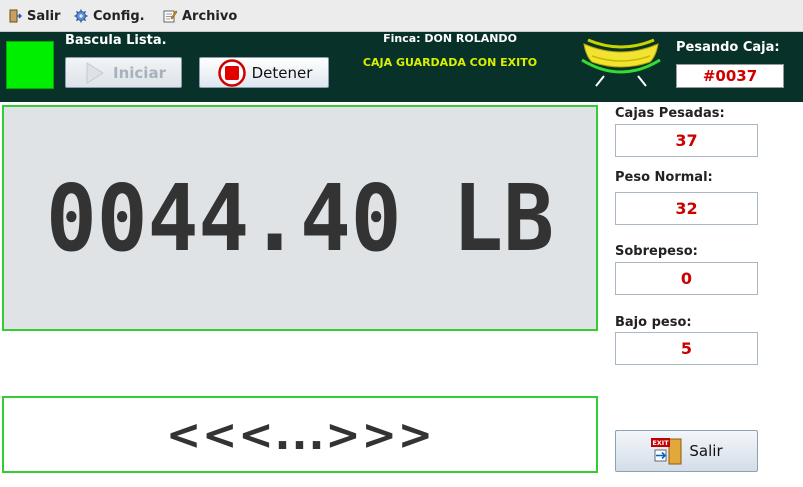 This screenshot has height=487, width=803. I want to click on navigation-text: <<<...>>>, so click(299, 434).